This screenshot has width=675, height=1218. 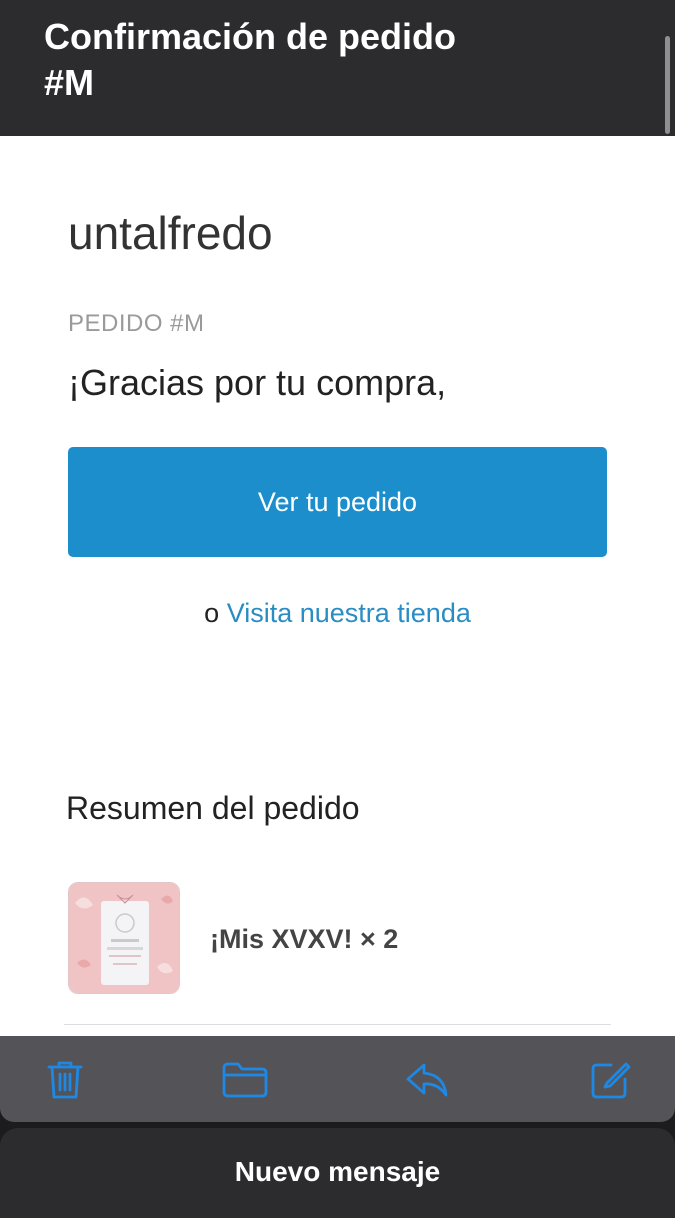 I want to click on store-link-row: o Visita nuestra tienda, so click(x=337, y=613).